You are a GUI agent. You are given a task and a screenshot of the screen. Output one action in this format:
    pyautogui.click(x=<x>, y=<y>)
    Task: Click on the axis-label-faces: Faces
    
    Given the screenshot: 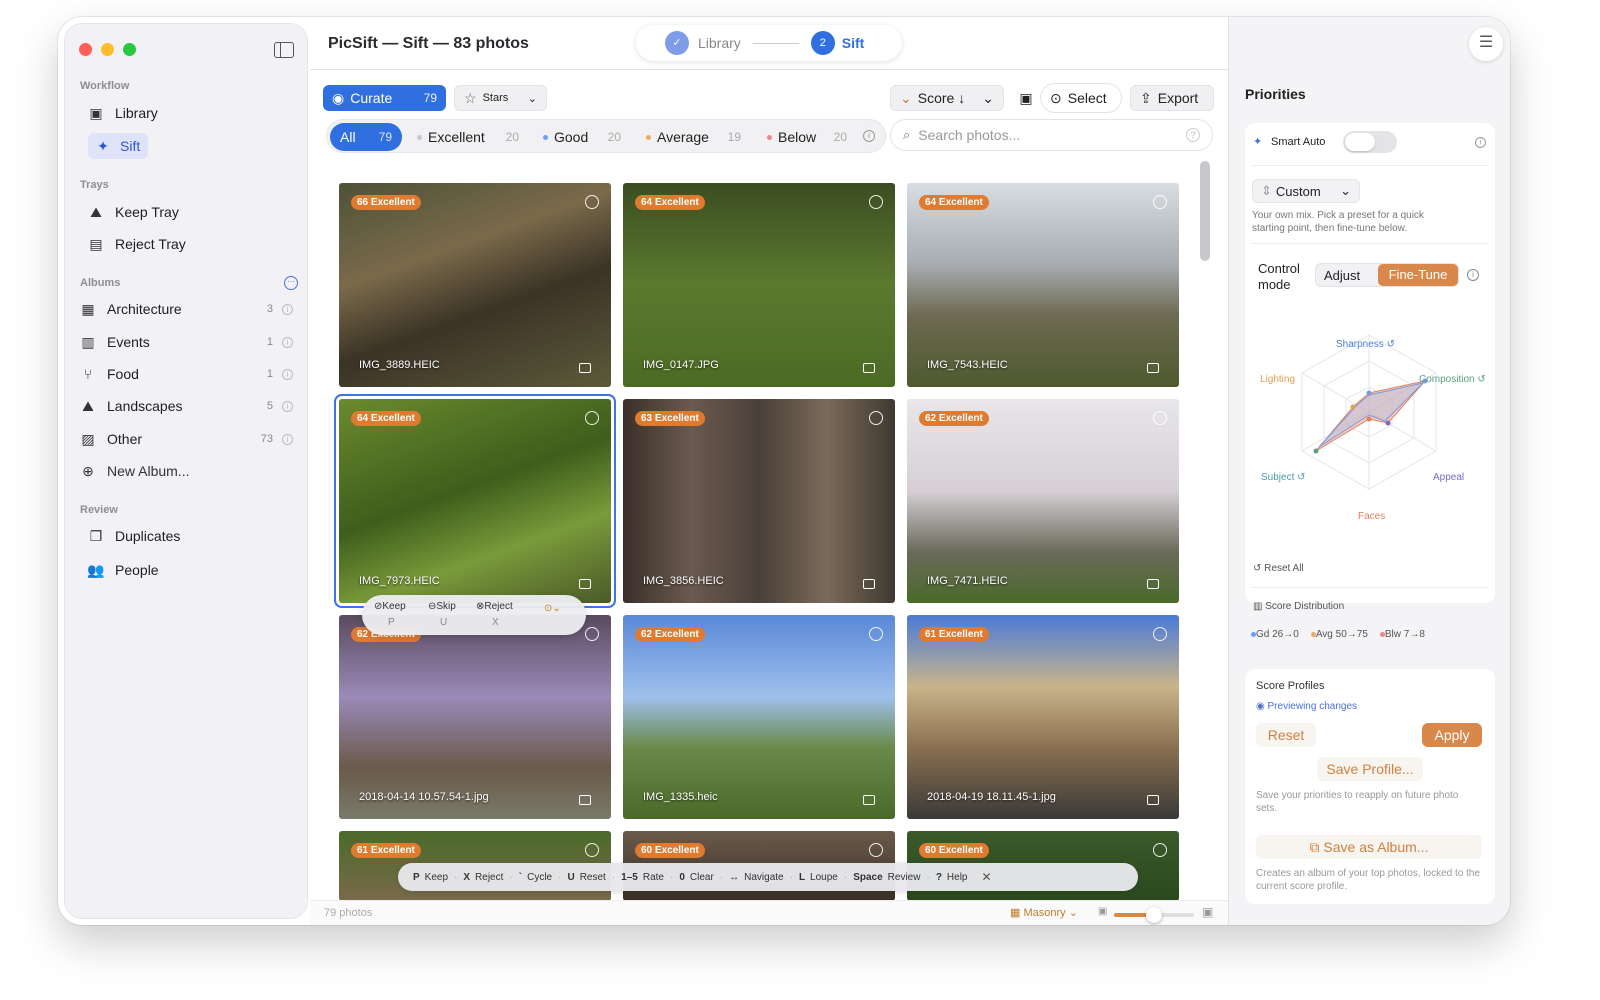 What is the action you would take?
    pyautogui.click(x=1371, y=516)
    